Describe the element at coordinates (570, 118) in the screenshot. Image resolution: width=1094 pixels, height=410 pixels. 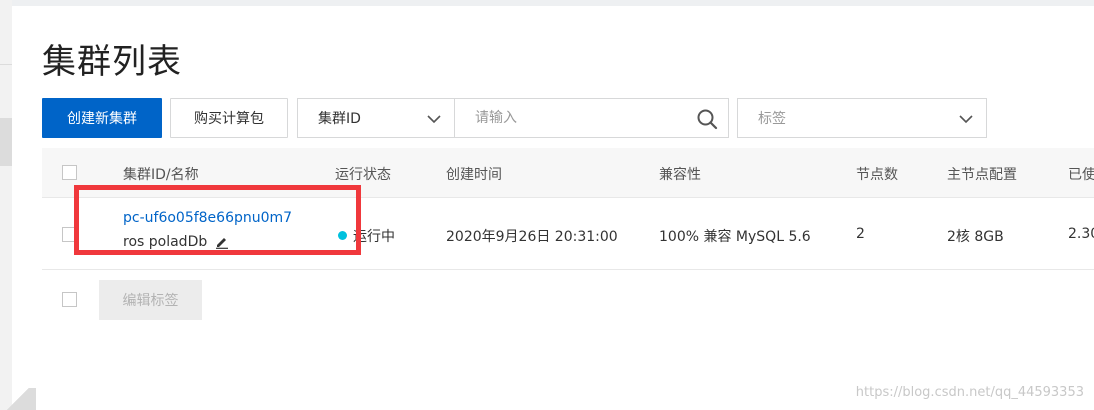
I see `search-input` at that location.